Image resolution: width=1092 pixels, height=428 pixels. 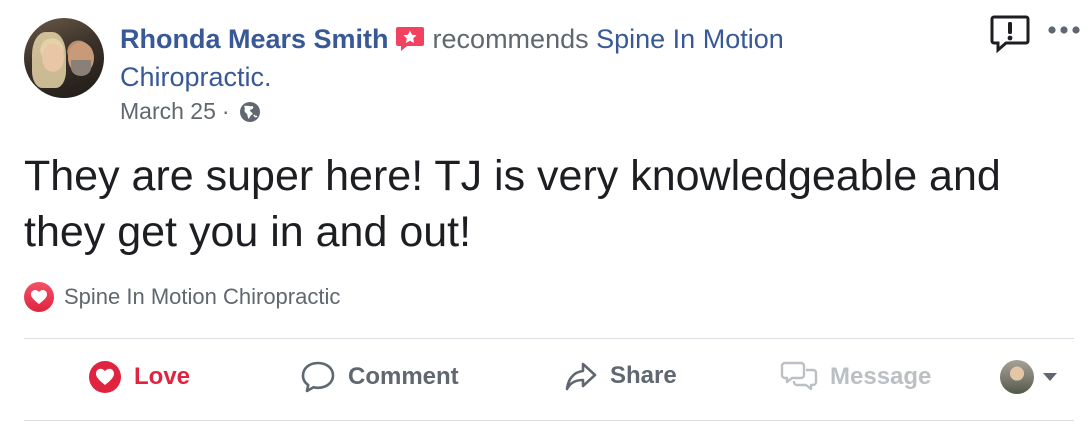 I want to click on page-link-continued: Chiropractic., so click(x=196, y=77).